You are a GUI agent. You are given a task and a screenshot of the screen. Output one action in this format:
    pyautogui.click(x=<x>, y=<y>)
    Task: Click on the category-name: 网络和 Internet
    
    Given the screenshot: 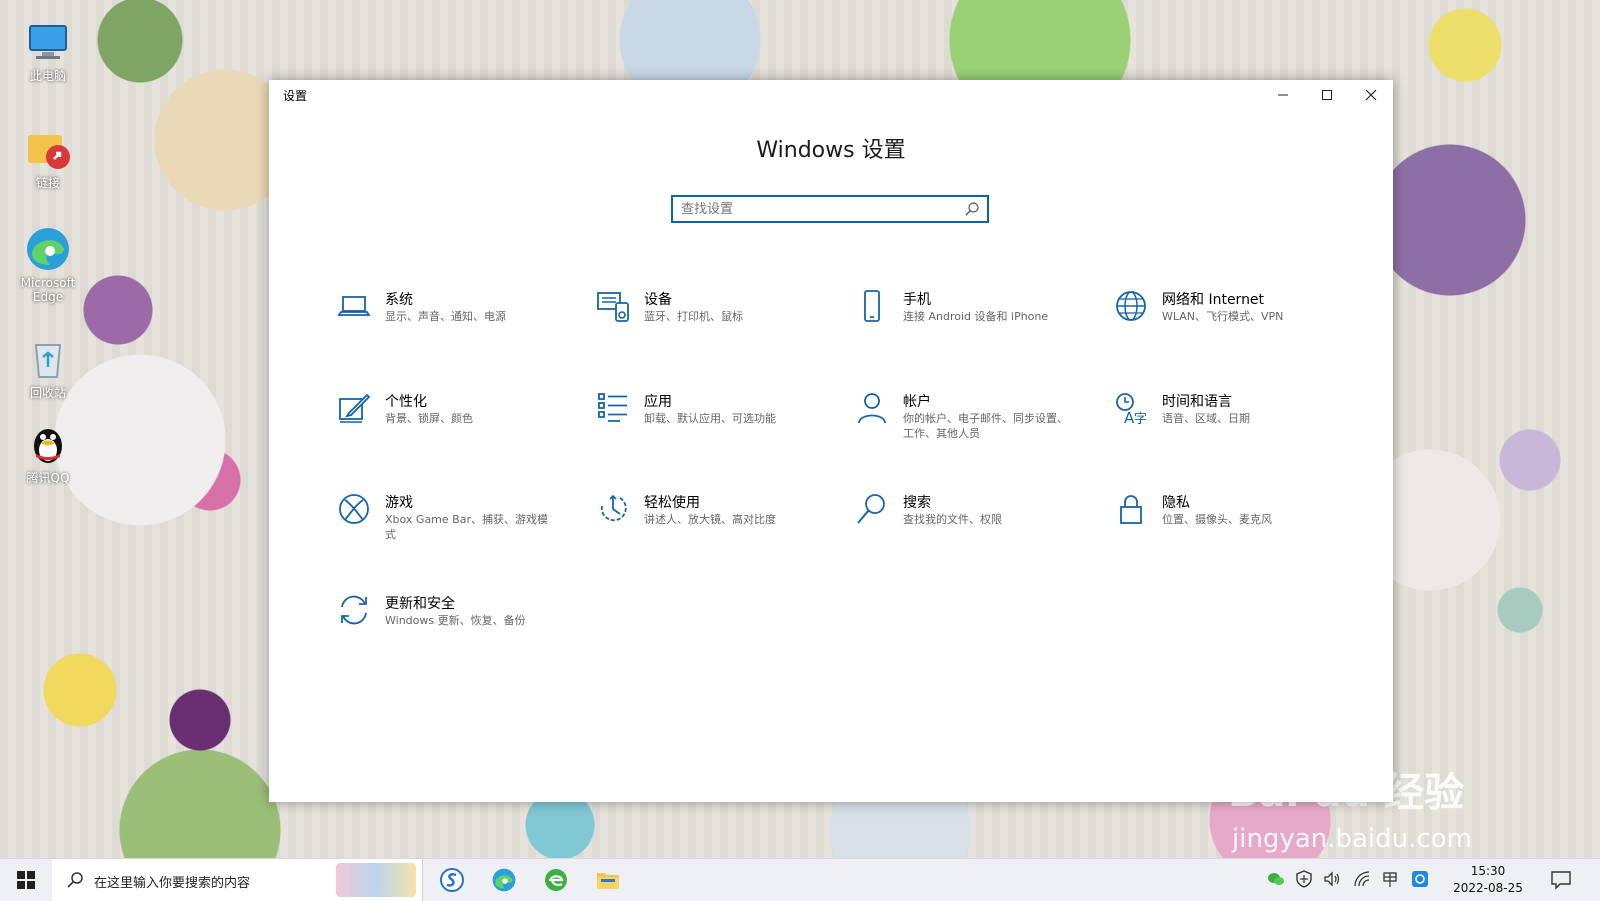 What is the action you would take?
    pyautogui.click(x=1213, y=300)
    